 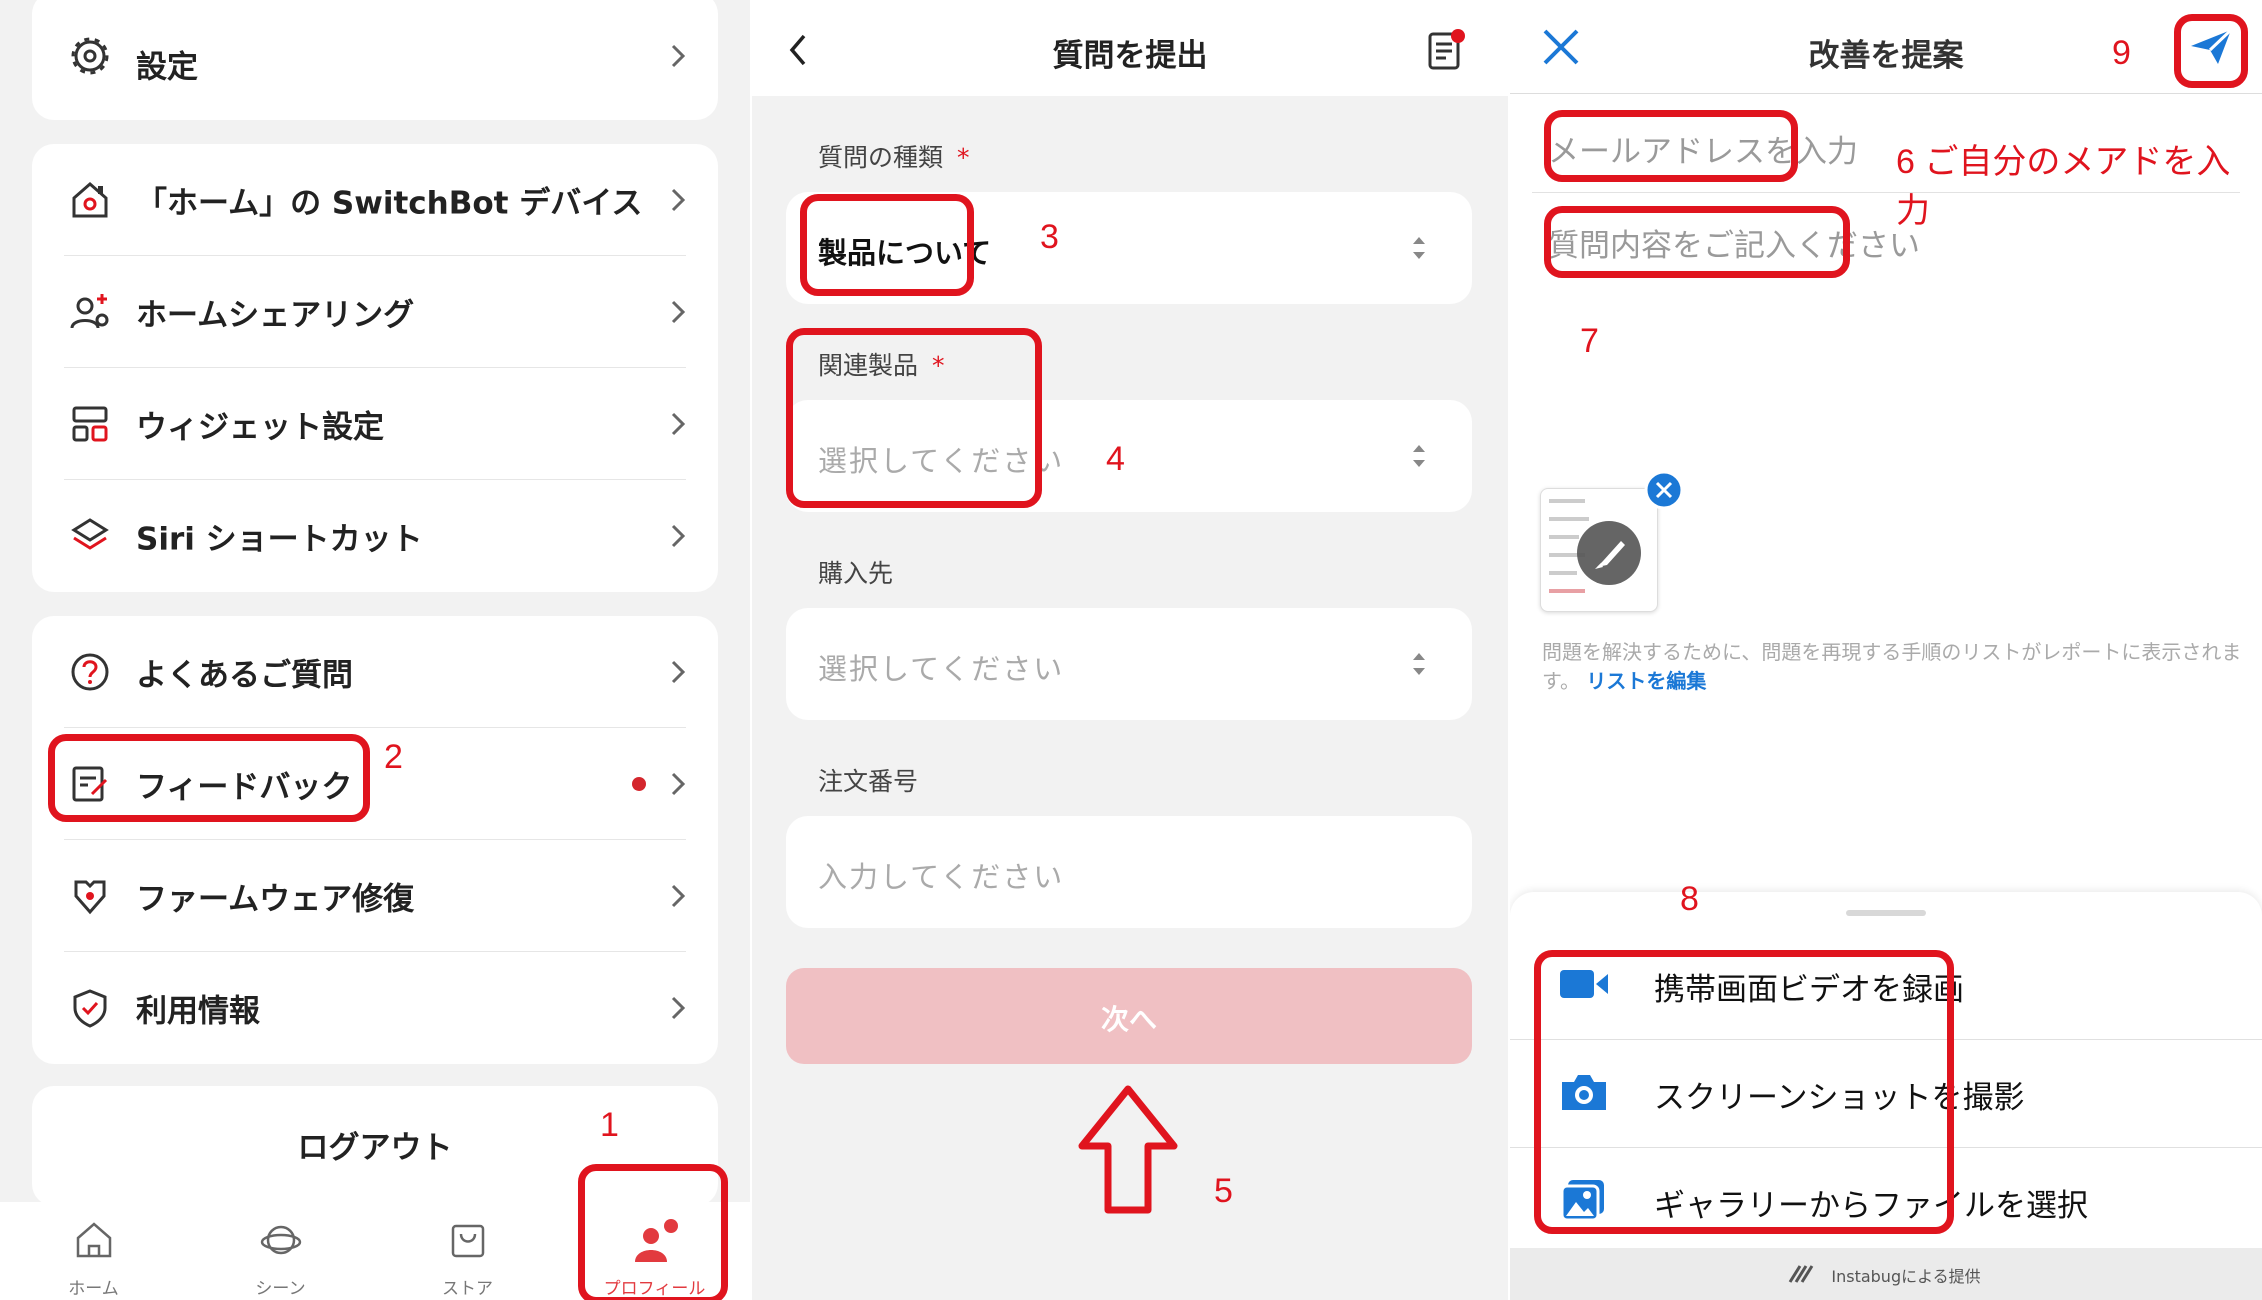 I want to click on tab-label-scene: シーン, so click(x=280, y=1289).